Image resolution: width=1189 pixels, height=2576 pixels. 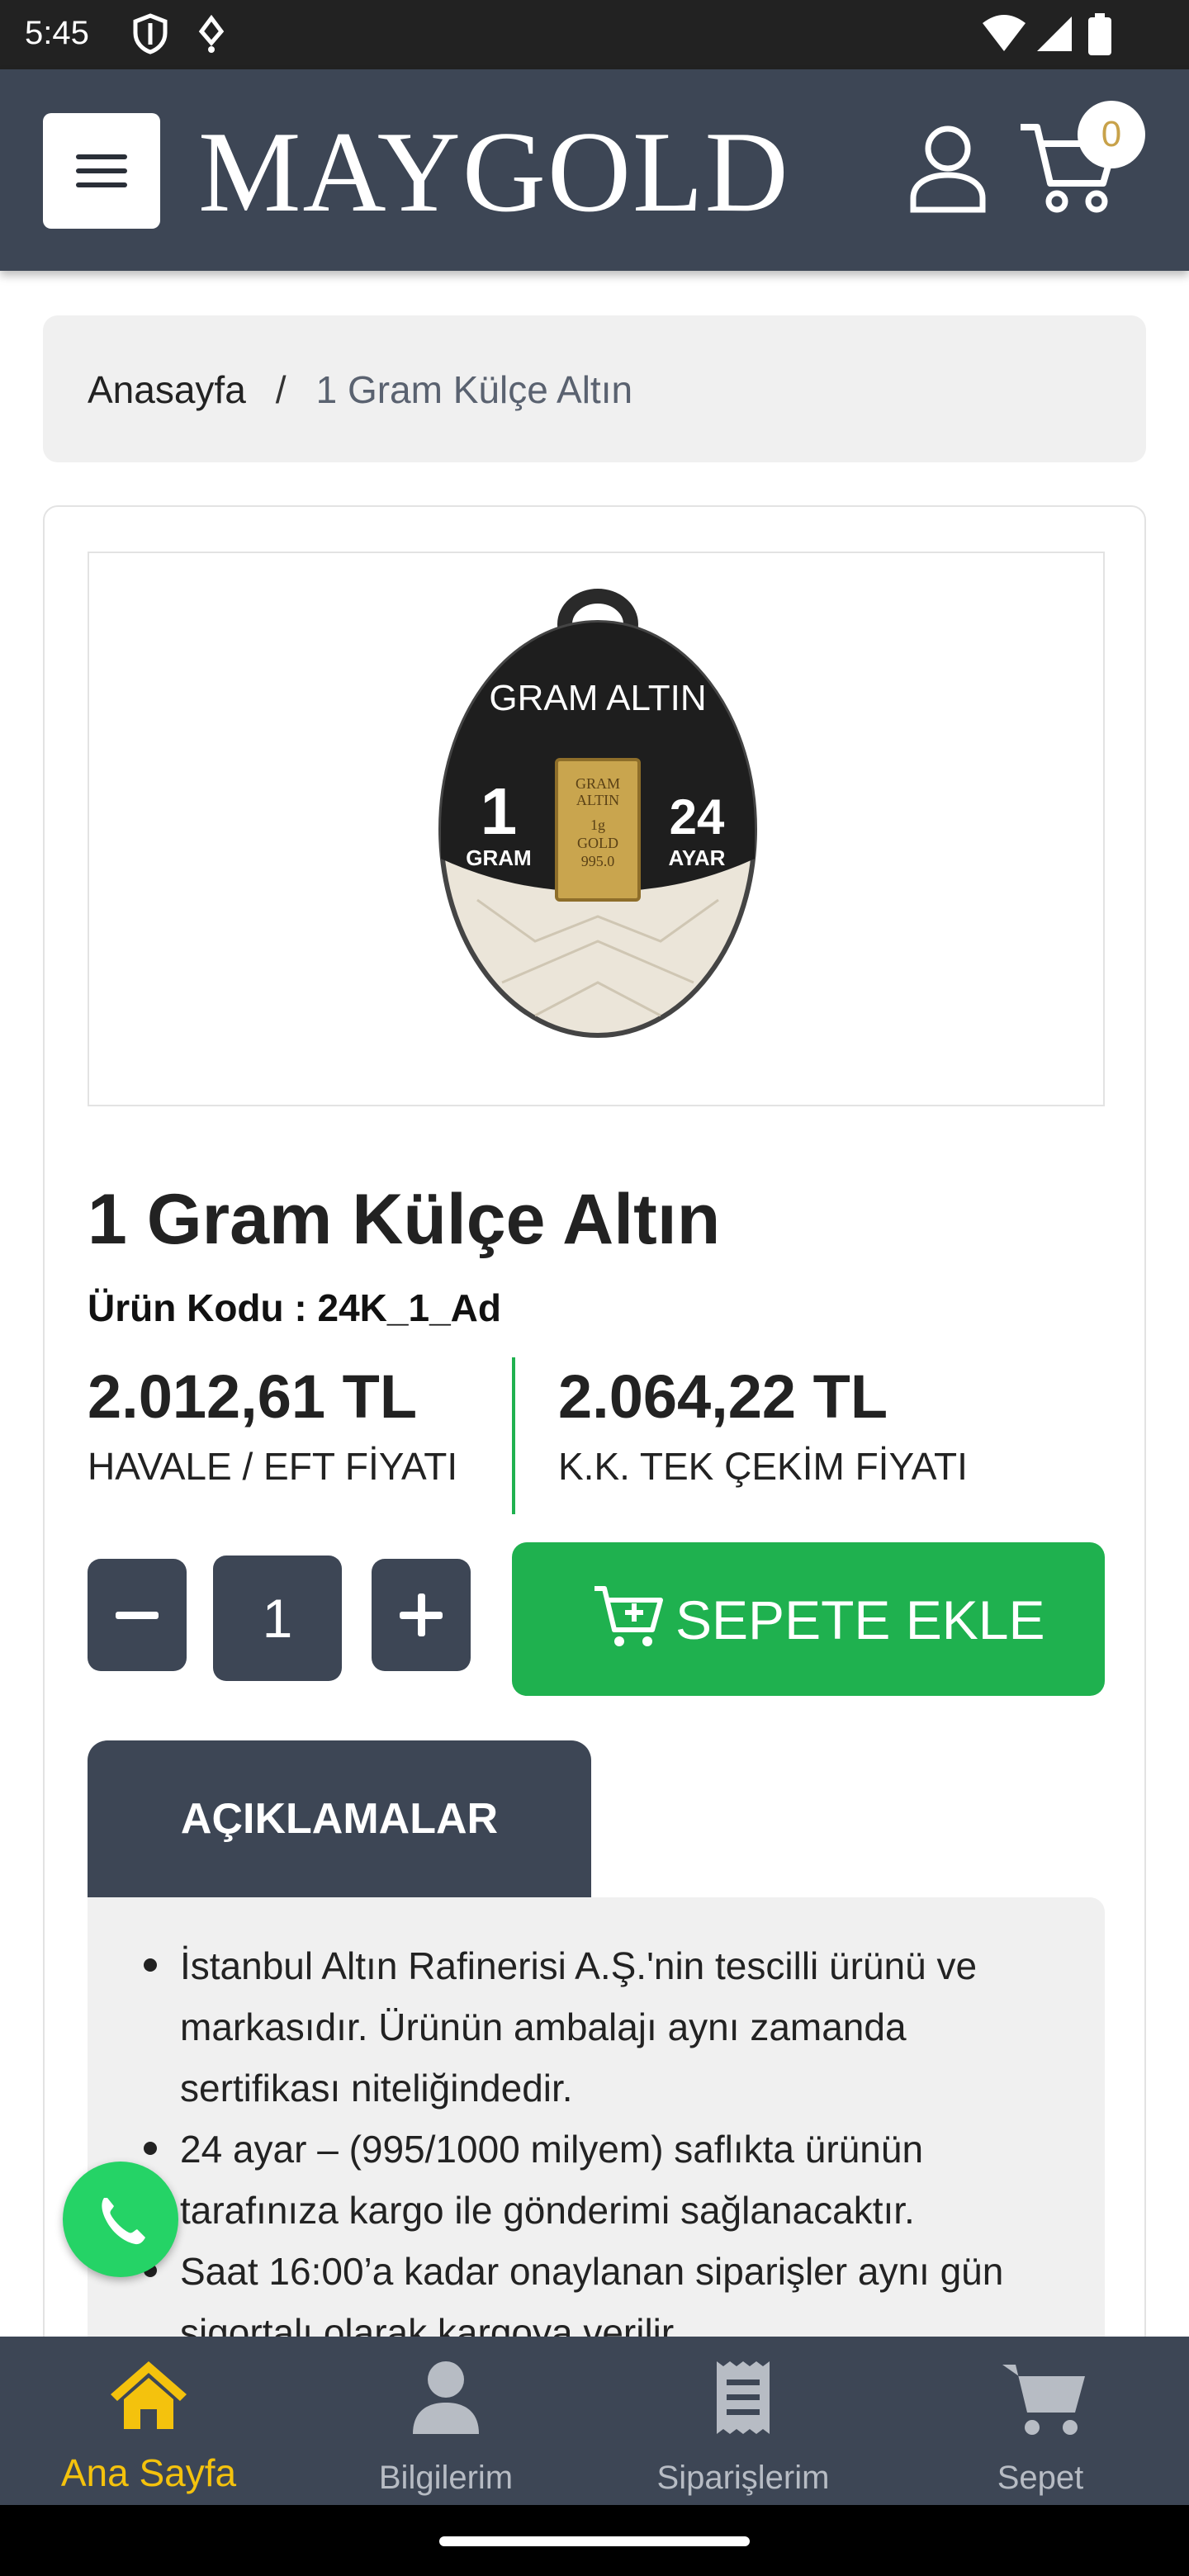 I want to click on bar-text-2: ALTIN, so click(x=597, y=800).